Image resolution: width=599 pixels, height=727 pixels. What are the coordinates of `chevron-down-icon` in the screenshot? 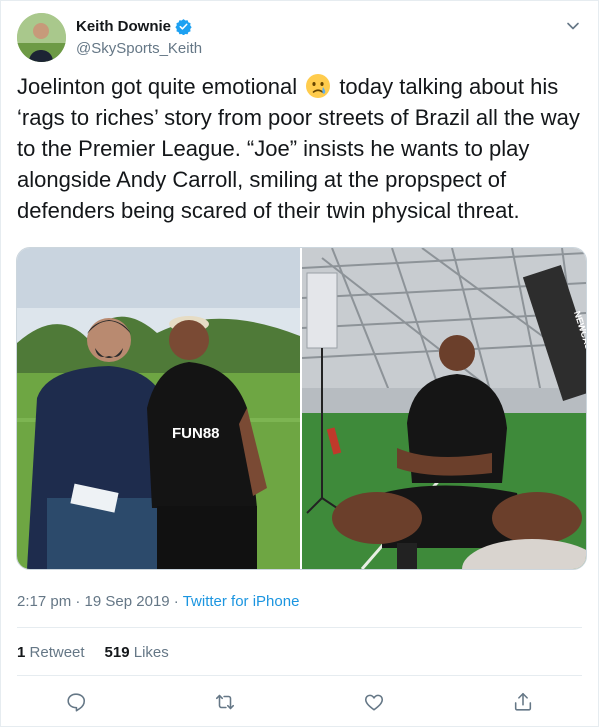 It's located at (573, 26).